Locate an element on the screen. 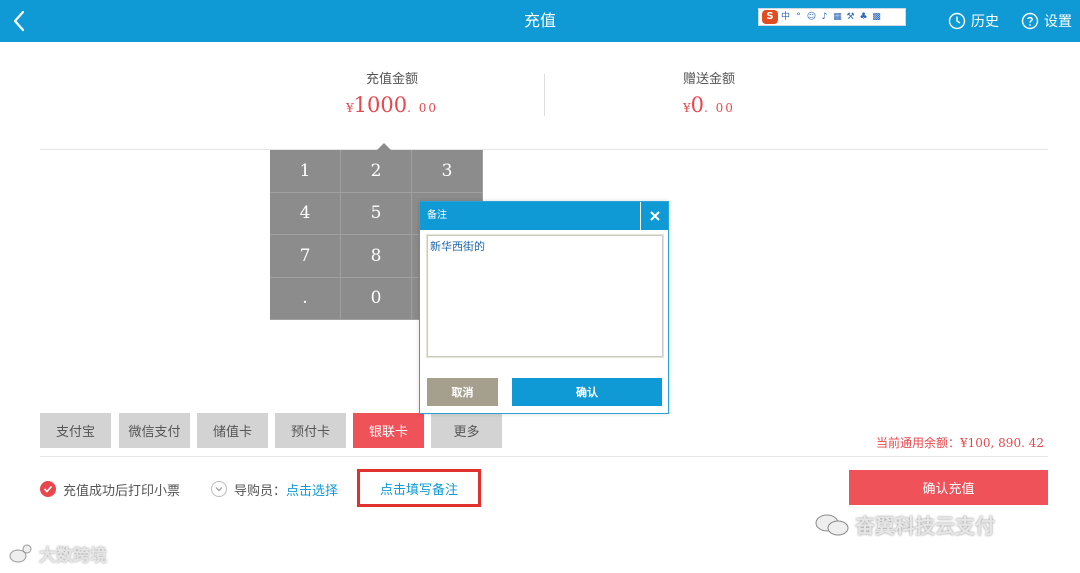  menu-grid-icon: ▩ is located at coordinates (876, 17).